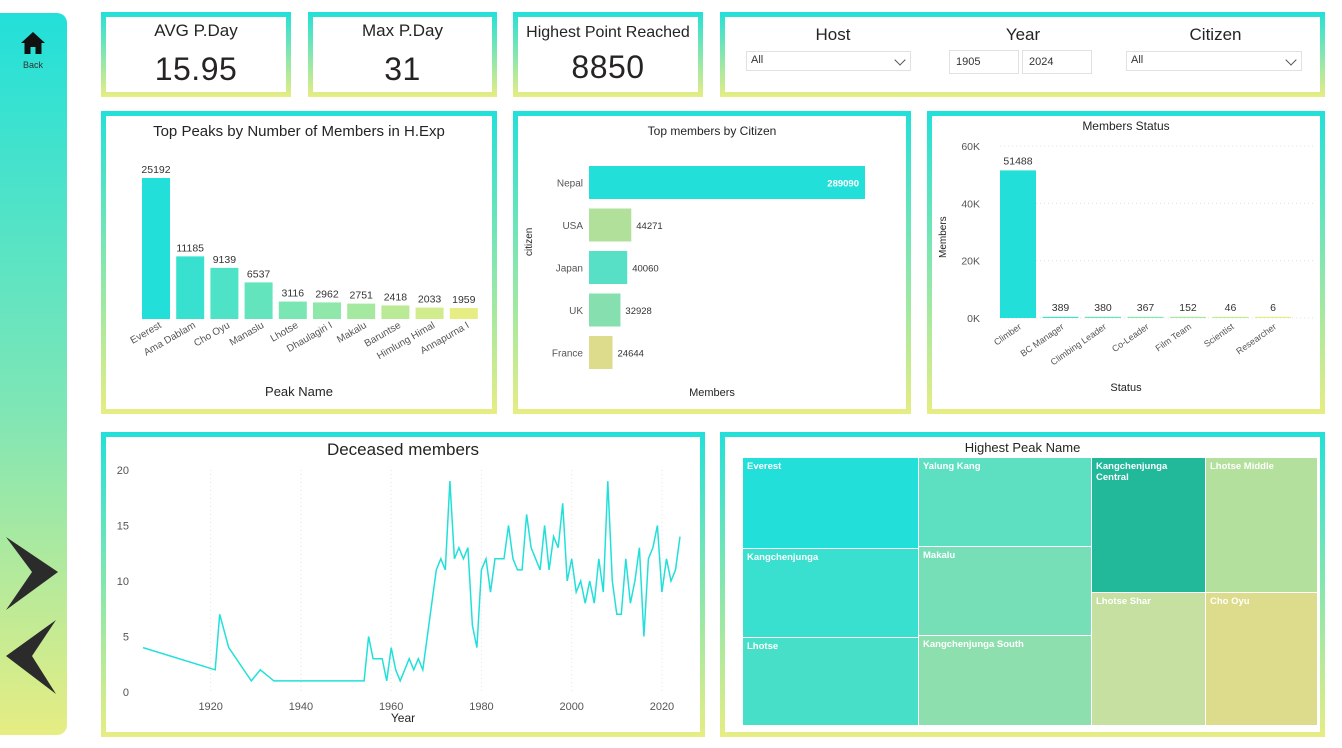  I want to click on kpi-value: 15.95, so click(196, 69).